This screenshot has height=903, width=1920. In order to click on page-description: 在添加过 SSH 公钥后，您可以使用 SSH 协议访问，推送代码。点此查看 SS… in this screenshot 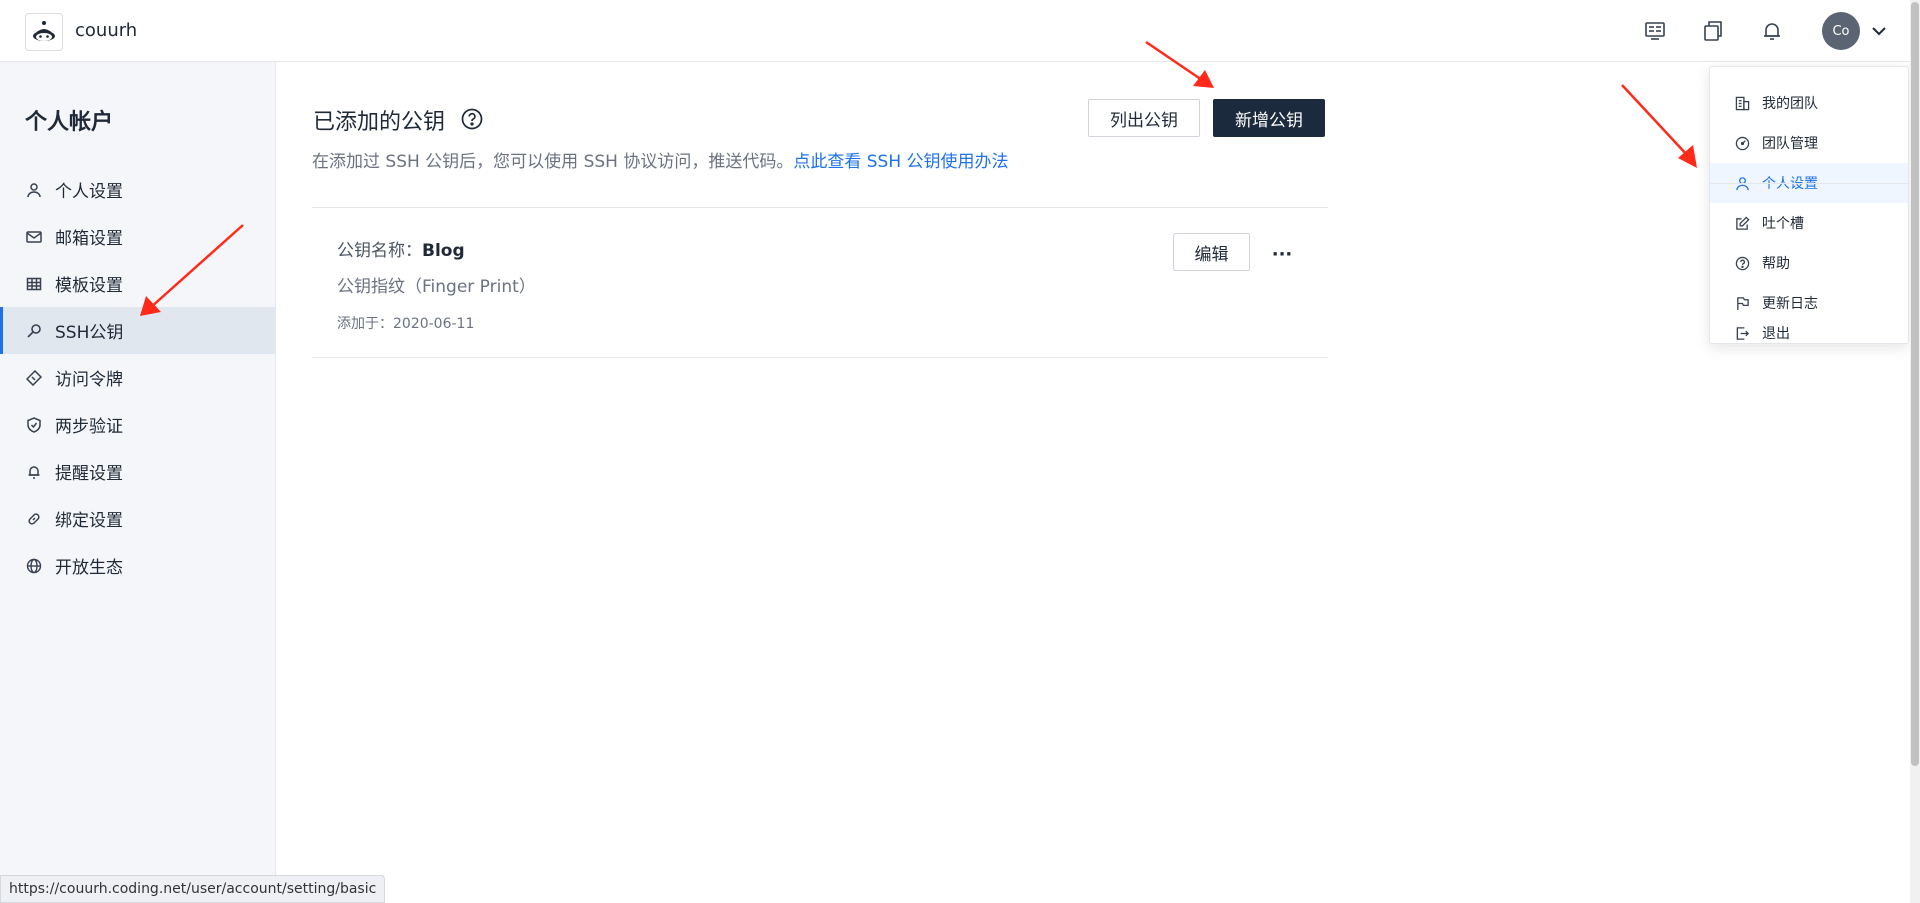, I will do `click(660, 159)`.